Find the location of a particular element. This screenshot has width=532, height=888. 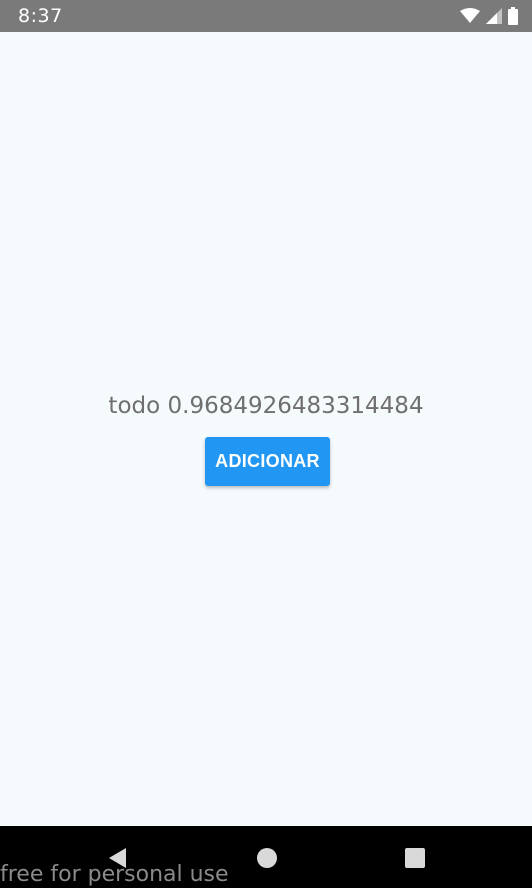

status-icons is located at coordinates (489, 16).